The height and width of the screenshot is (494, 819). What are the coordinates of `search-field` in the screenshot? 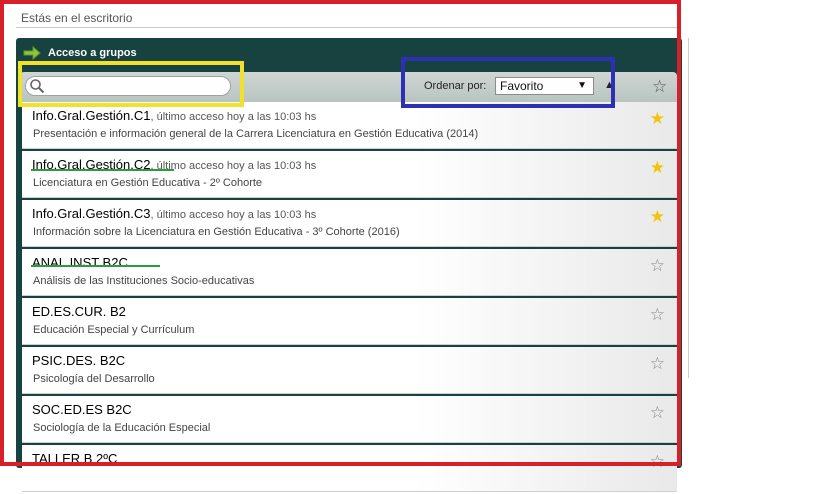 It's located at (128, 86).